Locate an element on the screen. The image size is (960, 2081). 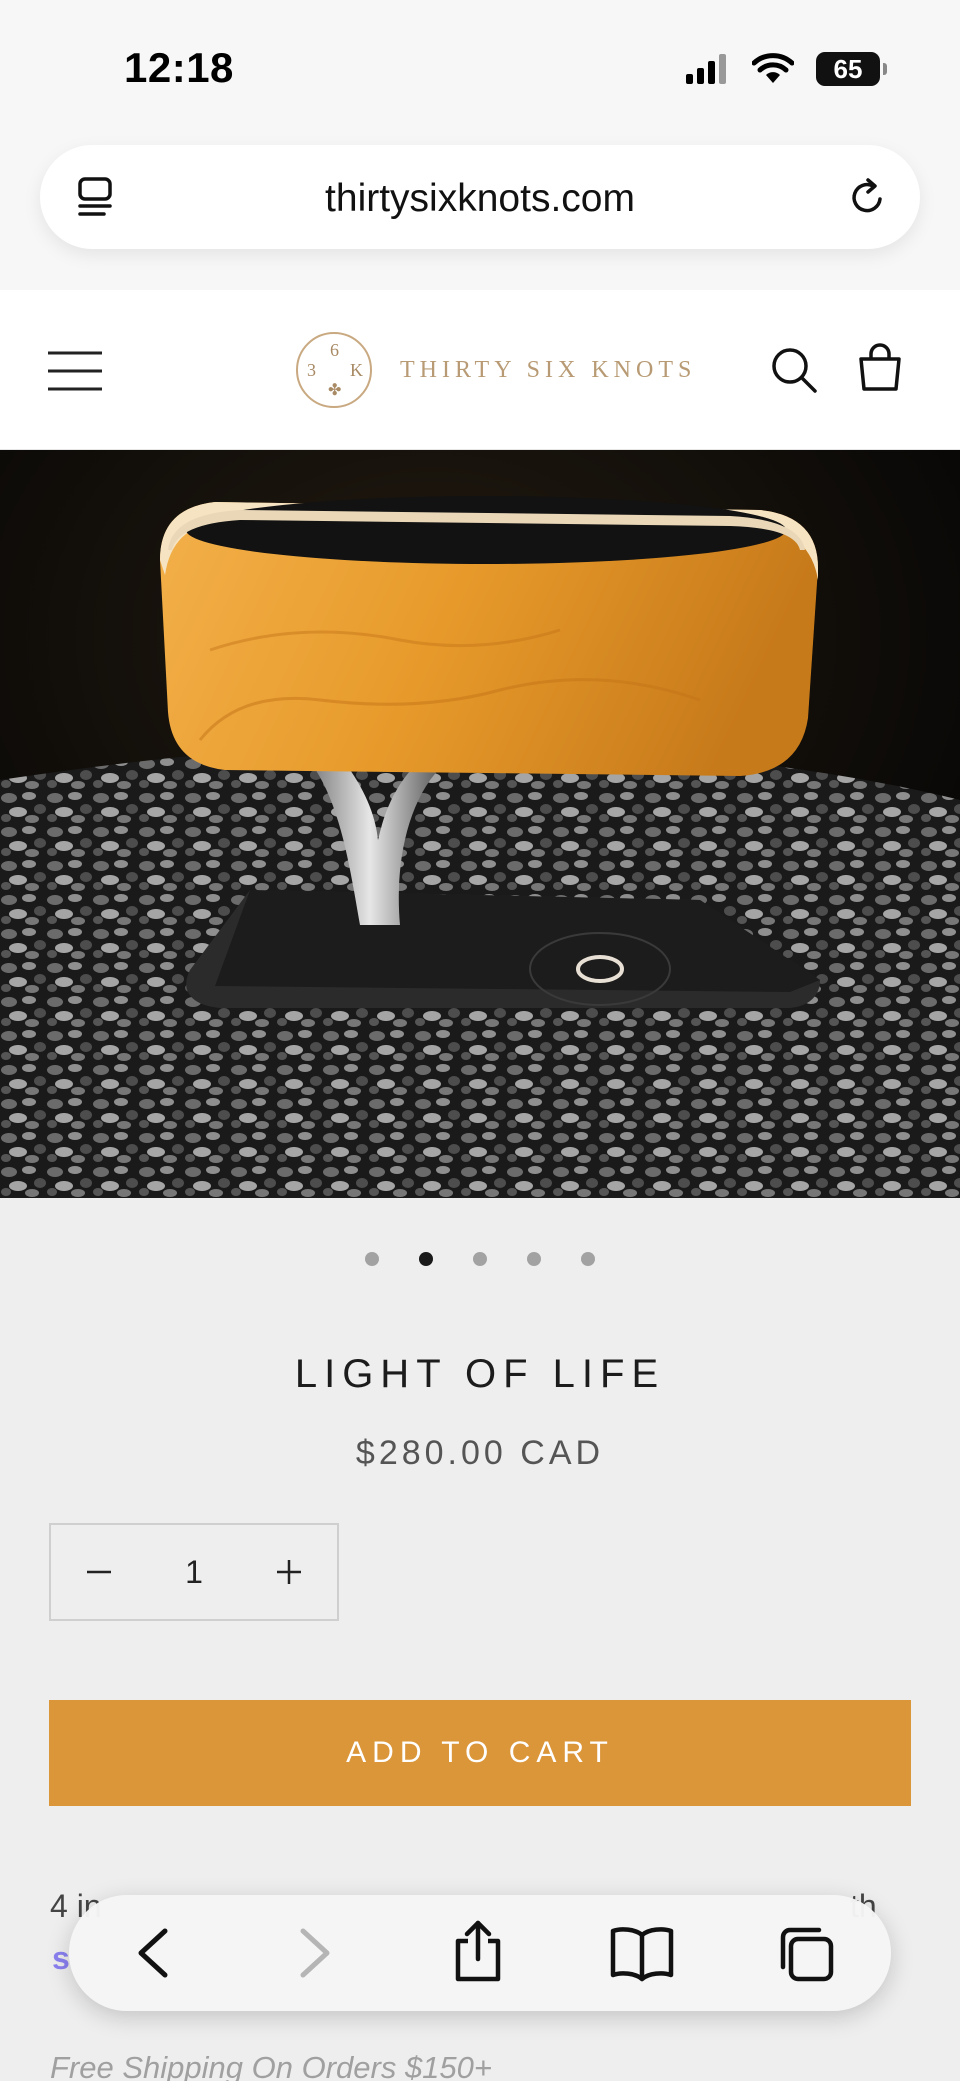
increase-quantity-button is located at coordinates (289, 1572).